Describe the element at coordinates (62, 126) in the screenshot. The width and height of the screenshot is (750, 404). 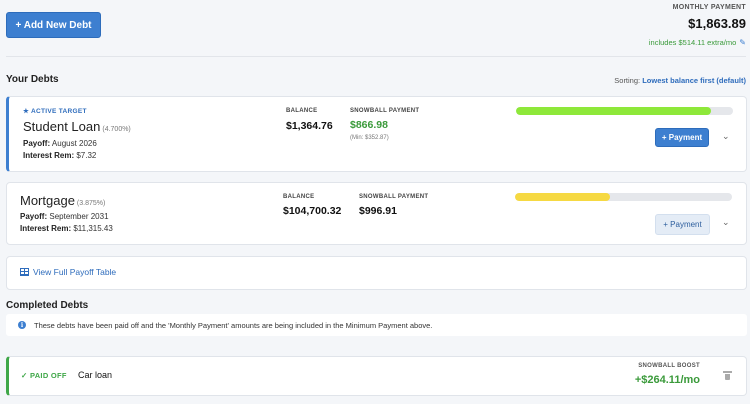
I see `debt-name: Student Loan` at that location.